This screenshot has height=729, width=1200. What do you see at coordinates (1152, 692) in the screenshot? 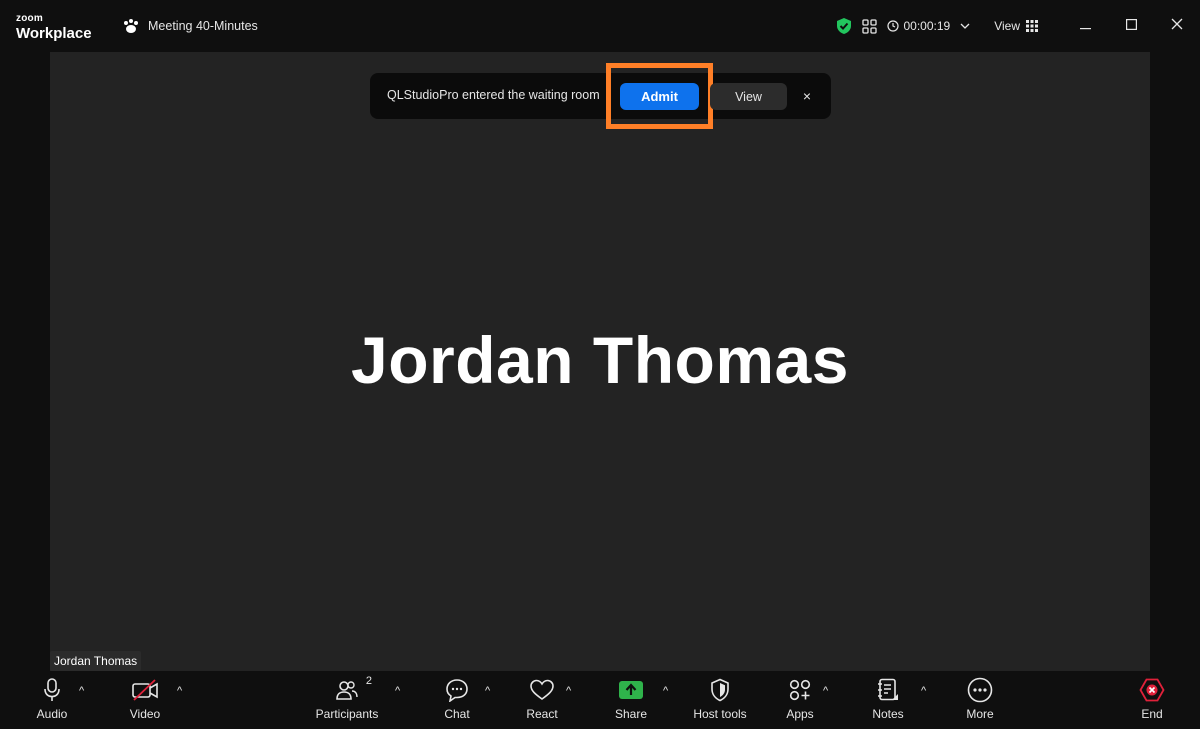
I see `end-icon` at bounding box center [1152, 692].